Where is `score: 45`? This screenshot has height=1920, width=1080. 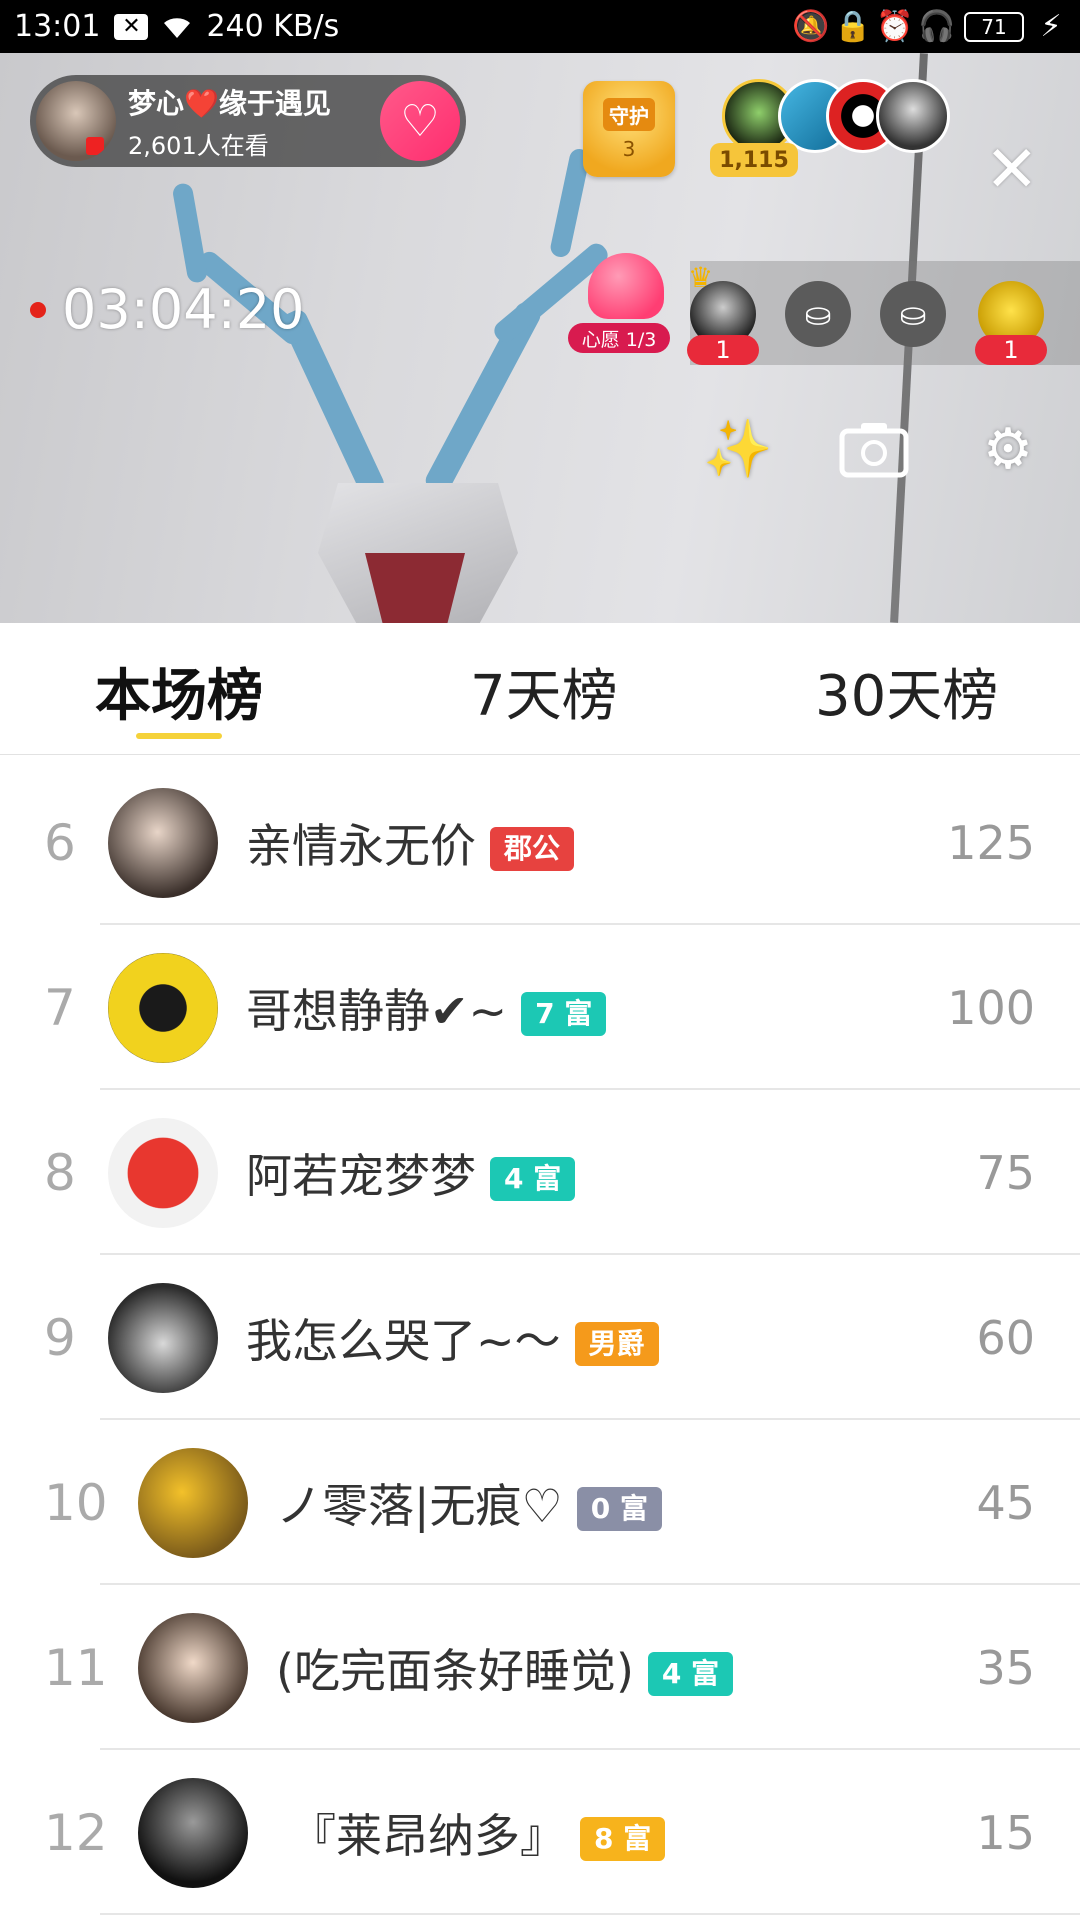 score: 45 is located at coordinates (1005, 1502).